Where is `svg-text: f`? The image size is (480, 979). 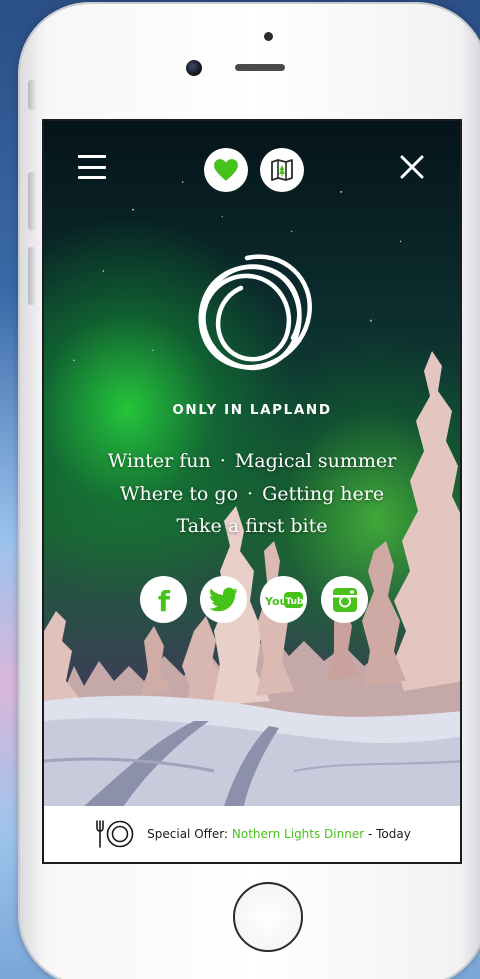
svg-text: f is located at coordinates (163, 600).